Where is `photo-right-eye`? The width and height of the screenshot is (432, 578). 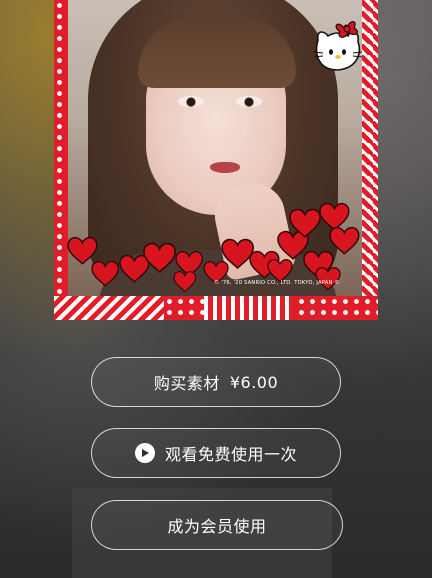 photo-right-eye is located at coordinates (249, 101).